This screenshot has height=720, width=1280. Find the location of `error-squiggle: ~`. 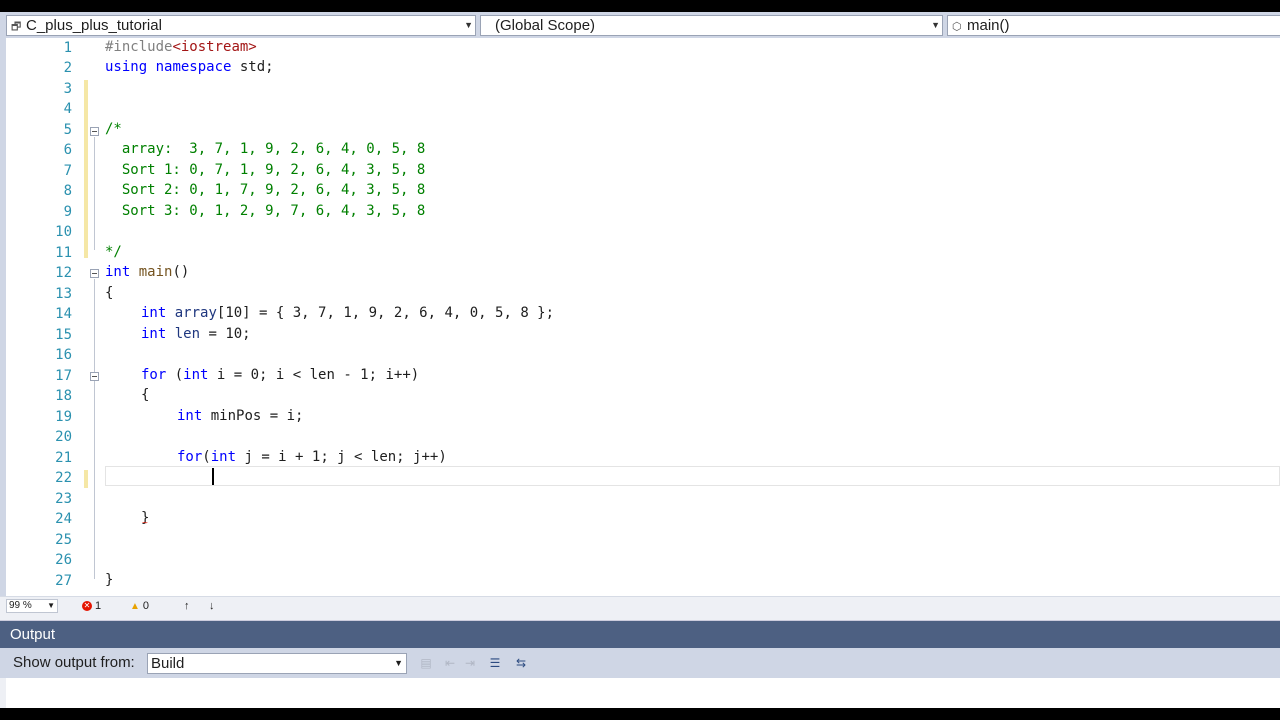

error-squiggle: ~ is located at coordinates (145, 523).